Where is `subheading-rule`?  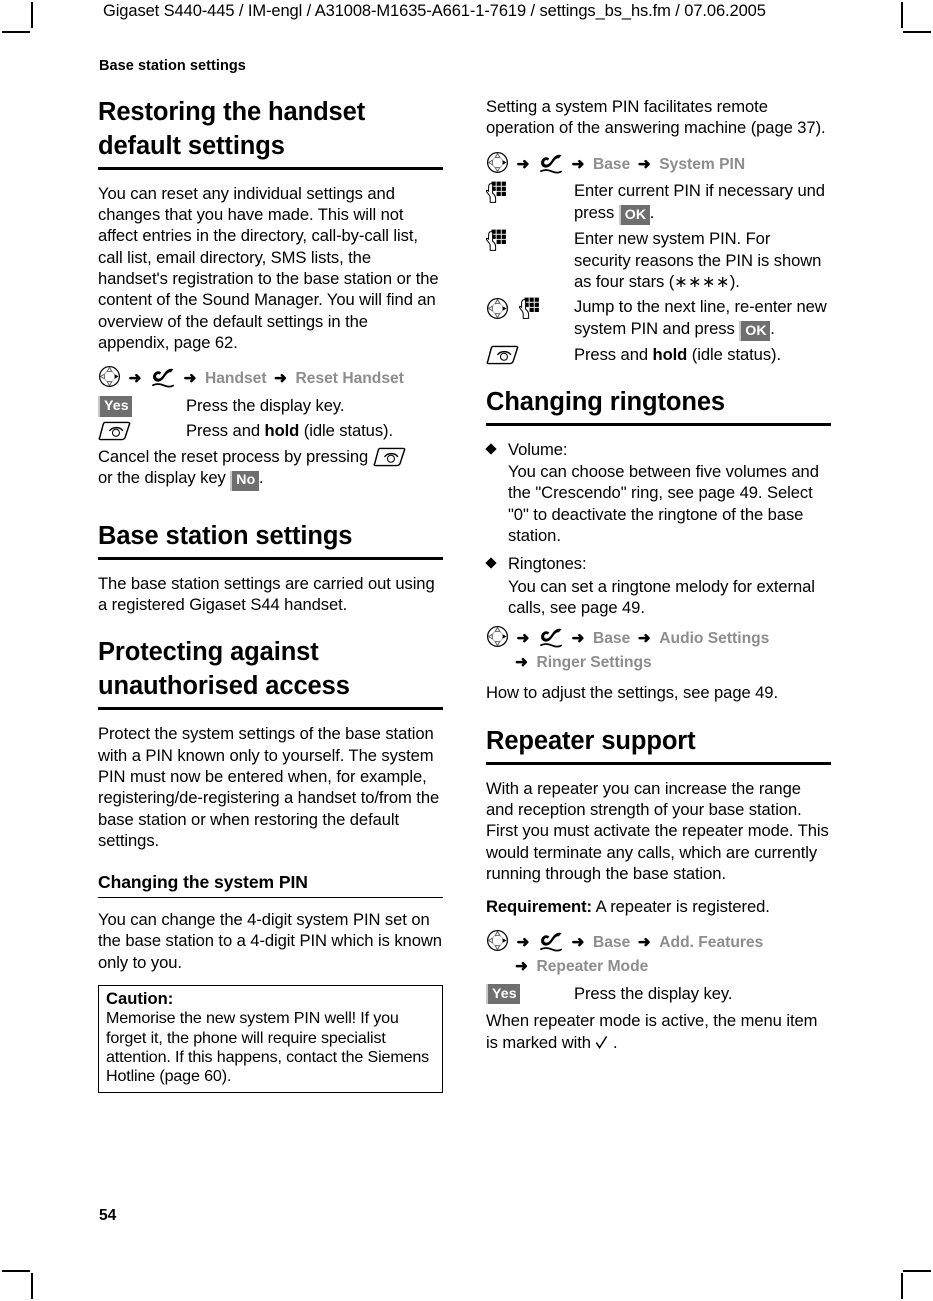
subheading-rule is located at coordinates (270, 898).